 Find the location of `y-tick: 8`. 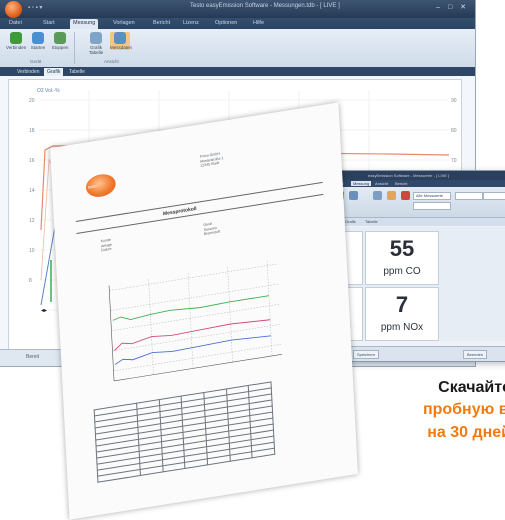

y-tick: 8 is located at coordinates (30, 281).